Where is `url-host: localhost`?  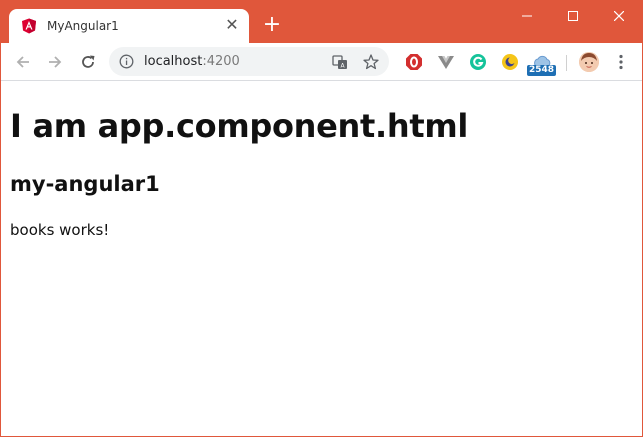
url-host: localhost is located at coordinates (173, 61).